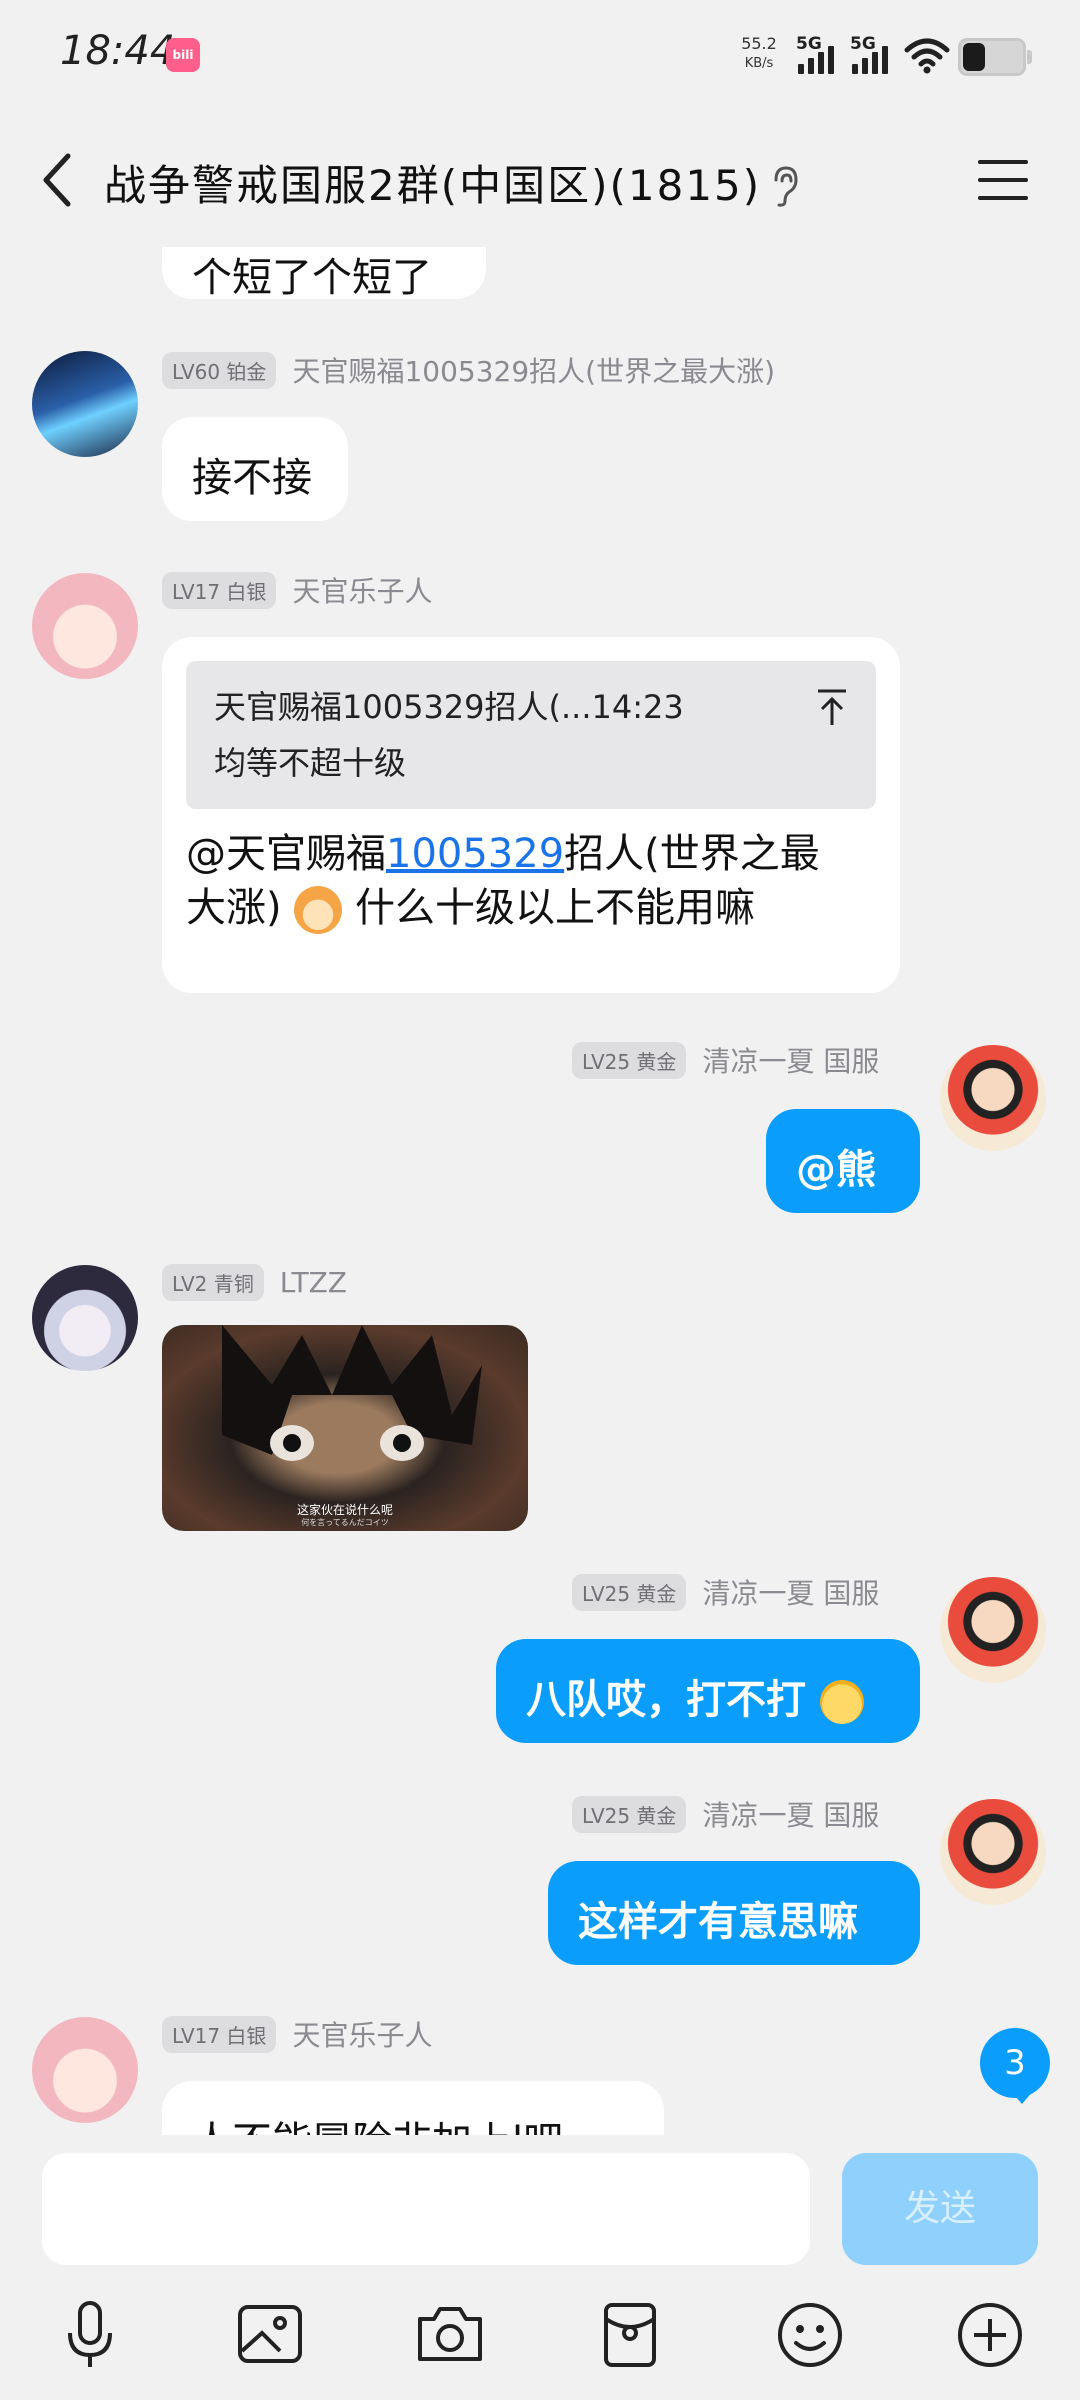 The height and width of the screenshot is (2400, 1080). Describe the element at coordinates (531, 881) in the screenshot. I see `reply-text: @天官赐福1005329招人(世界之最 大涨) 什么十级以上不能用嘛` at that location.